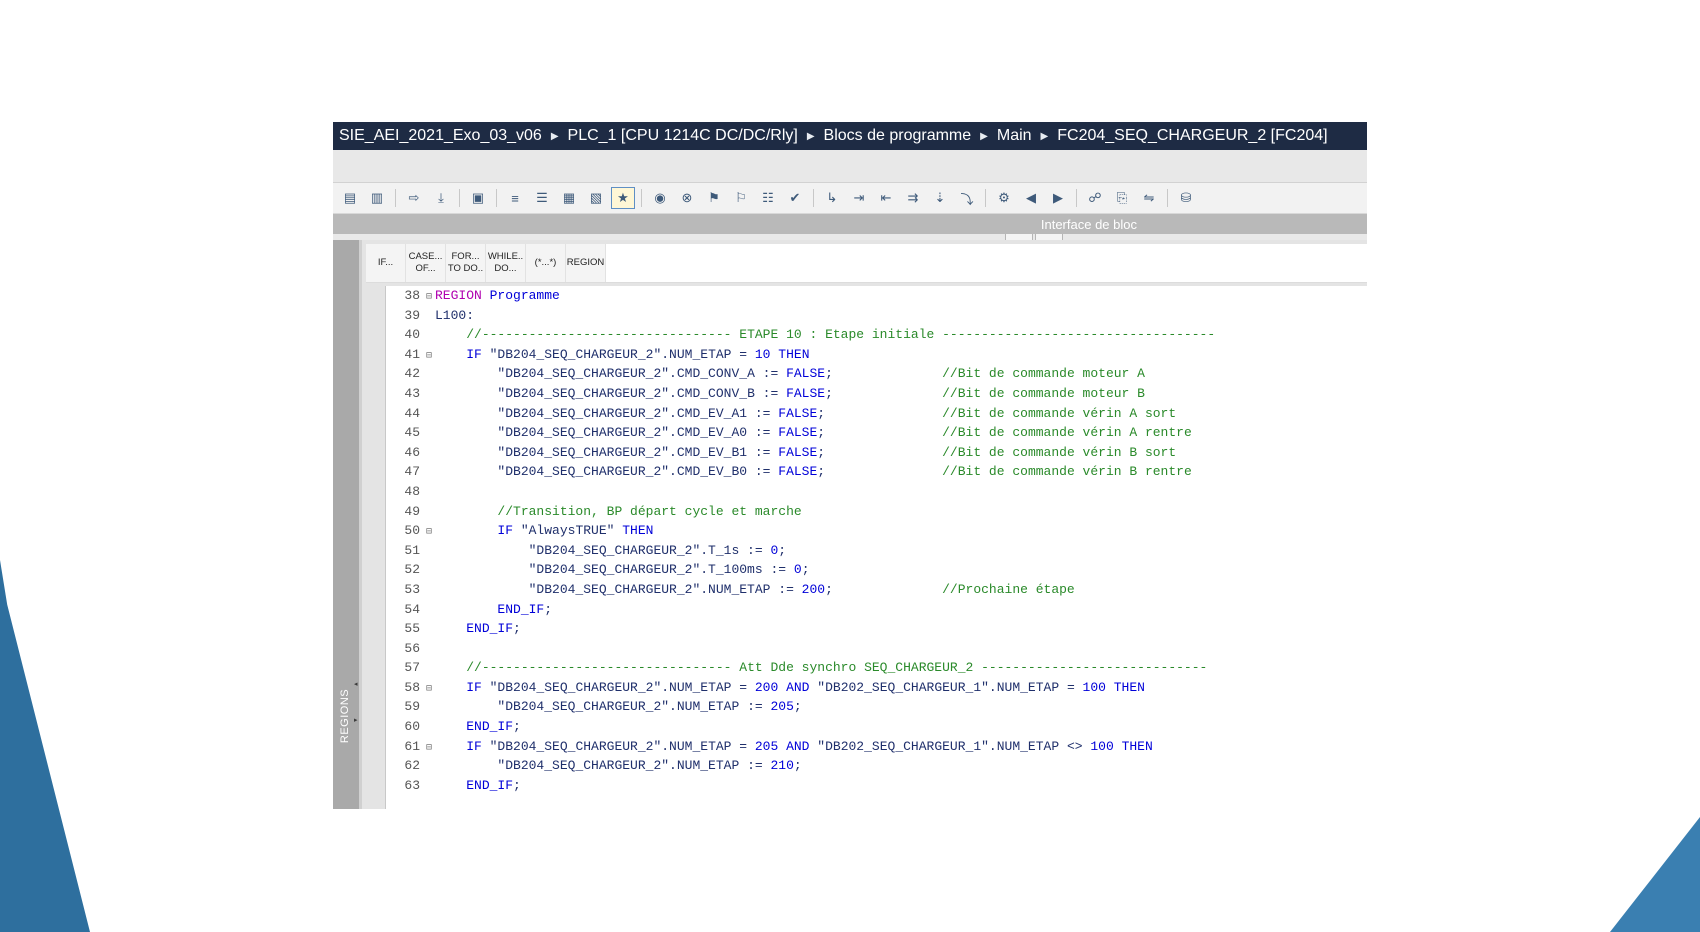  Describe the element at coordinates (1122, 198) in the screenshot. I see `snapshot-icon: ⎘` at that location.